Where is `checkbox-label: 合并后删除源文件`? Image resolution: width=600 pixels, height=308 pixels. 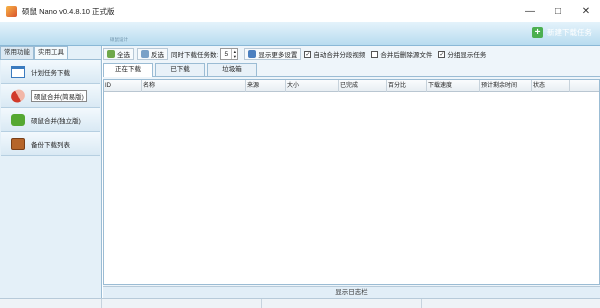 checkbox-label: 合并后删除源文件 is located at coordinates (406, 55).